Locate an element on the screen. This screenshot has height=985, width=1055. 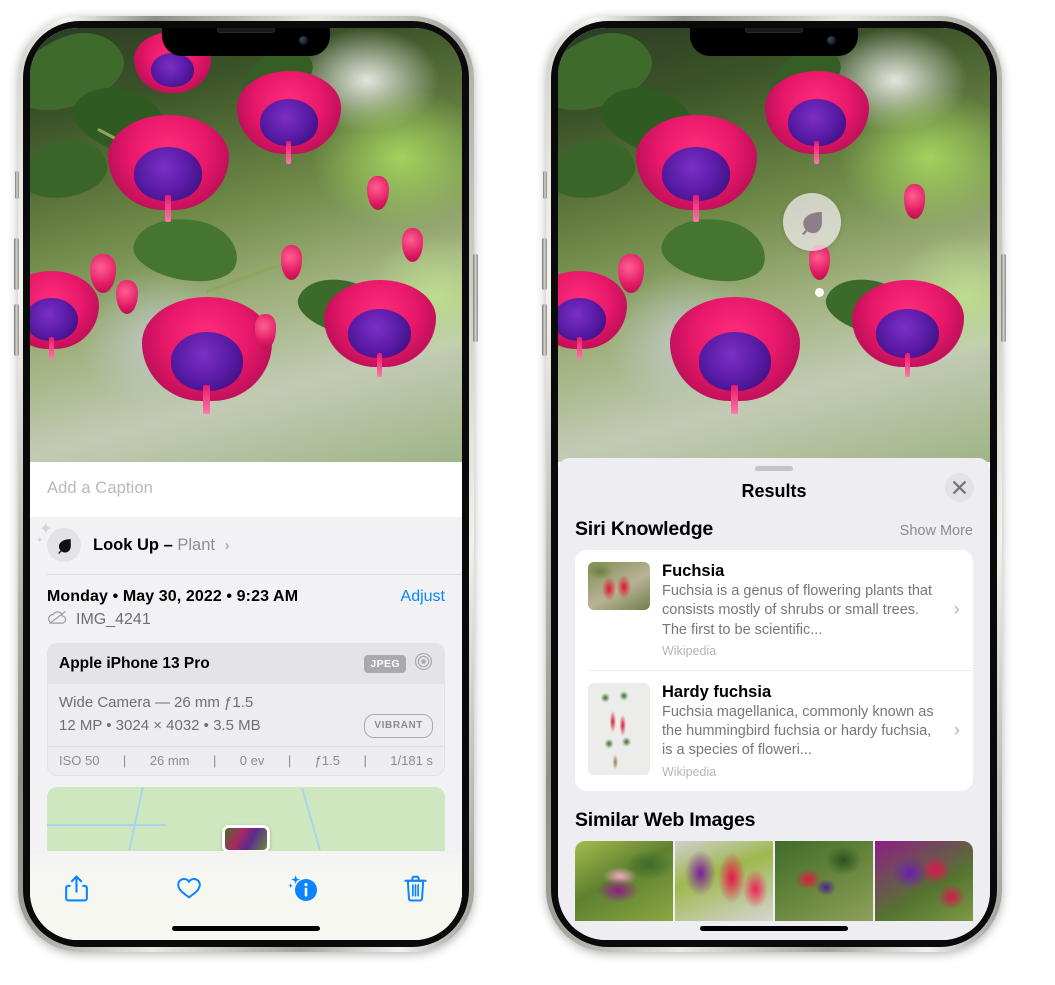
camera-device: Apple iPhone 13 Pro is located at coordinates (134, 663).